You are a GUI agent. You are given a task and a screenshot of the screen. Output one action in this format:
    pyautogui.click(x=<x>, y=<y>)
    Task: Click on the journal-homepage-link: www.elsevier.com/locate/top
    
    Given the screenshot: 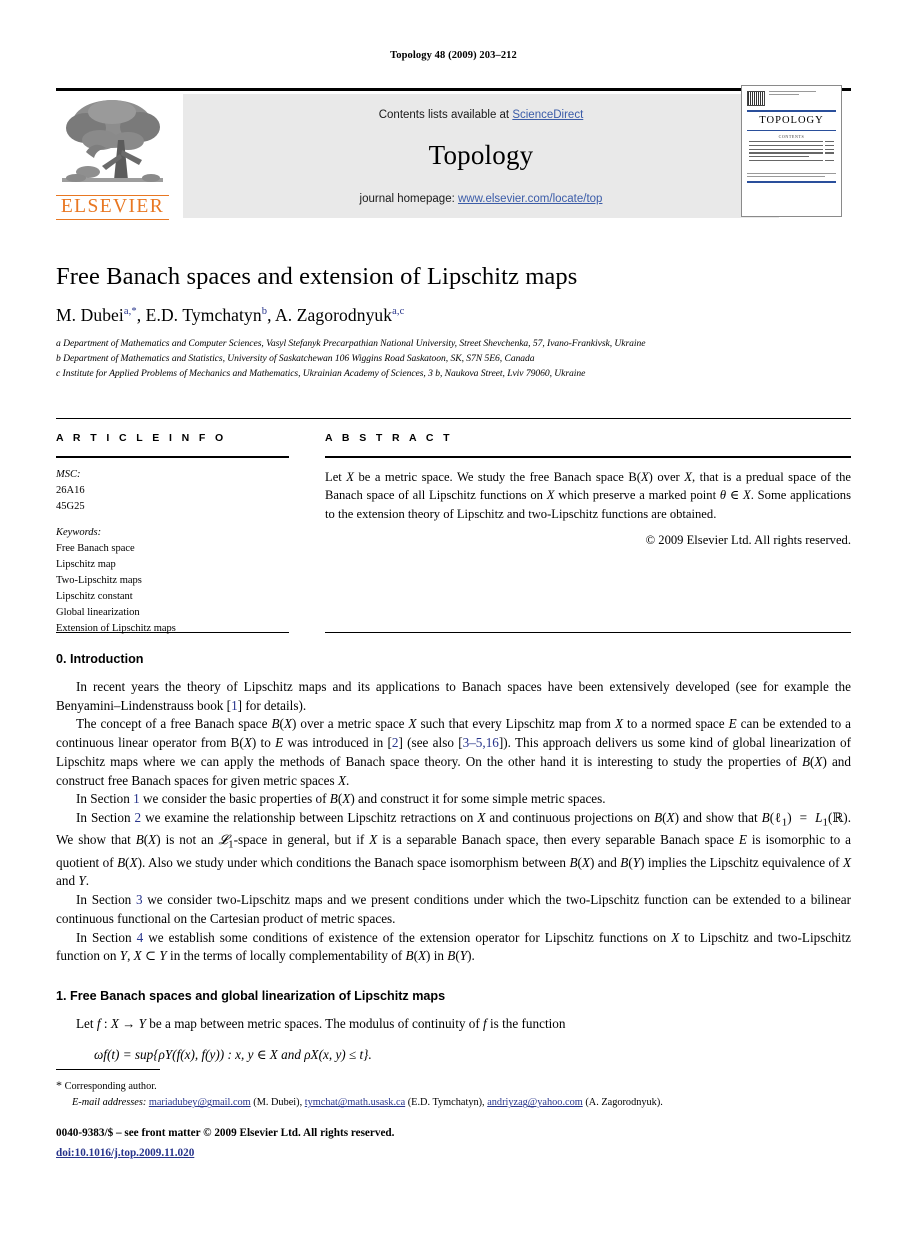 What is the action you would take?
    pyautogui.click(x=530, y=199)
    